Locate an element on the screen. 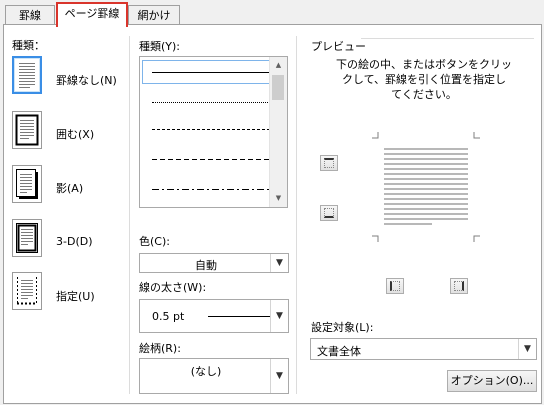 The image size is (544, 405). width-value: 0.5 pt is located at coordinates (168, 316).